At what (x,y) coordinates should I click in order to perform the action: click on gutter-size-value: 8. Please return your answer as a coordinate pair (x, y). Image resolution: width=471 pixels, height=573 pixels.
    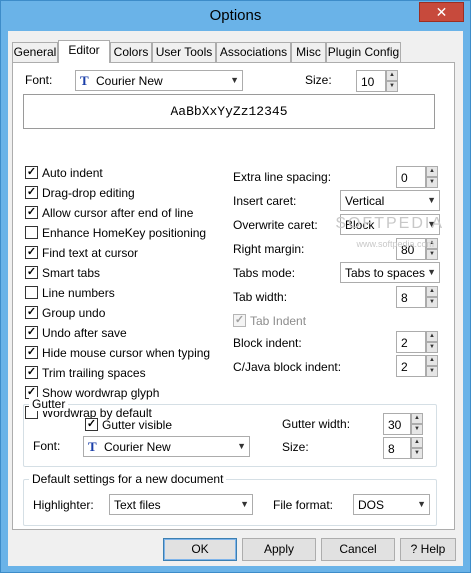
    Looking at the image, I should click on (391, 449).